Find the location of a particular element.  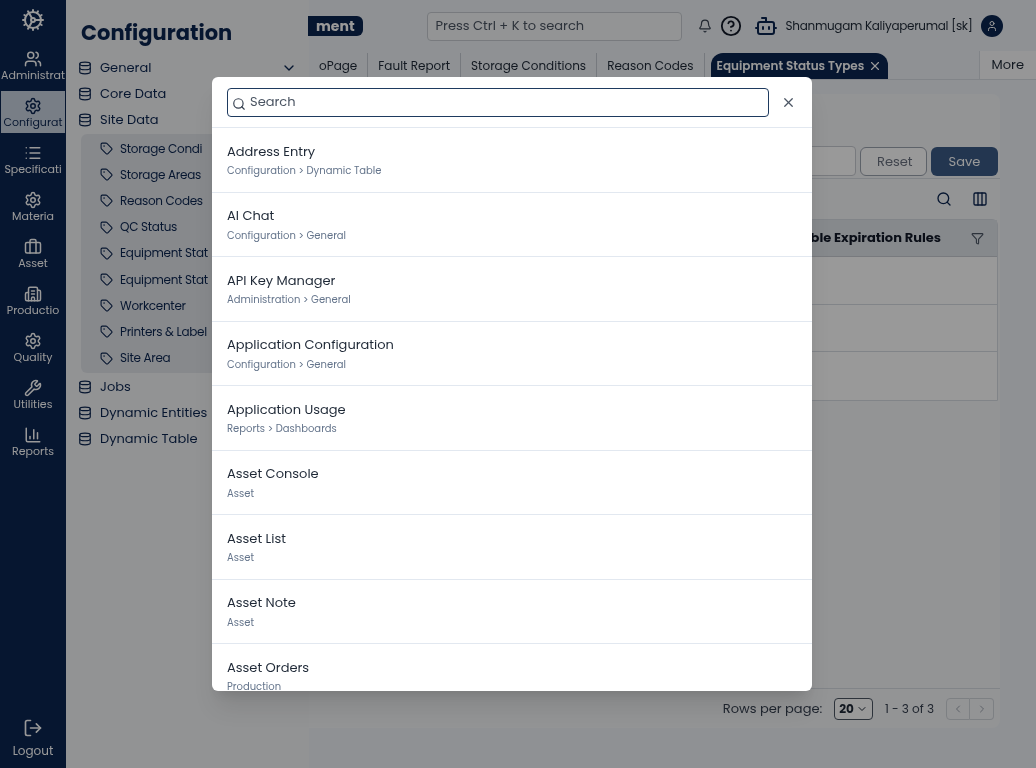

more-button: More is located at coordinates (1007, 65).